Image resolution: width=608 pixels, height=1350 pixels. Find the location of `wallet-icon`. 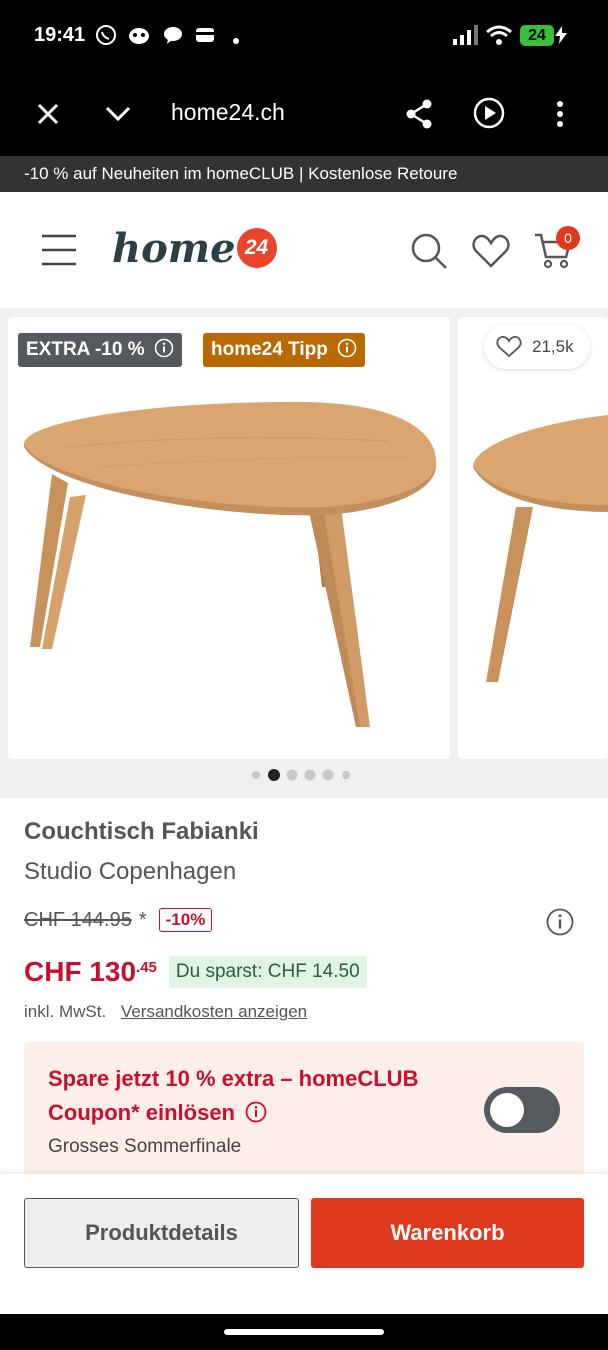

wallet-icon is located at coordinates (205, 37).